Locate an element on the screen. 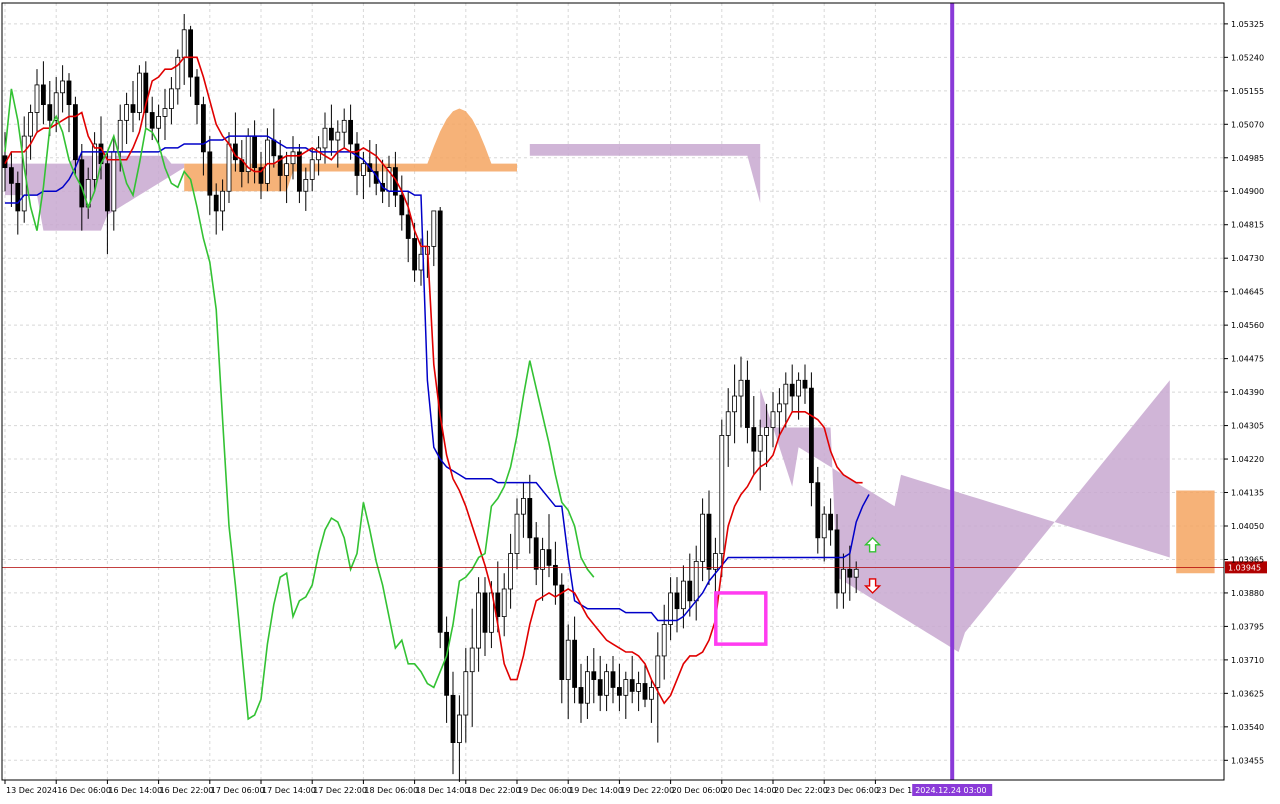  y-tick-label: 1.04050 is located at coordinates (1247, 526).